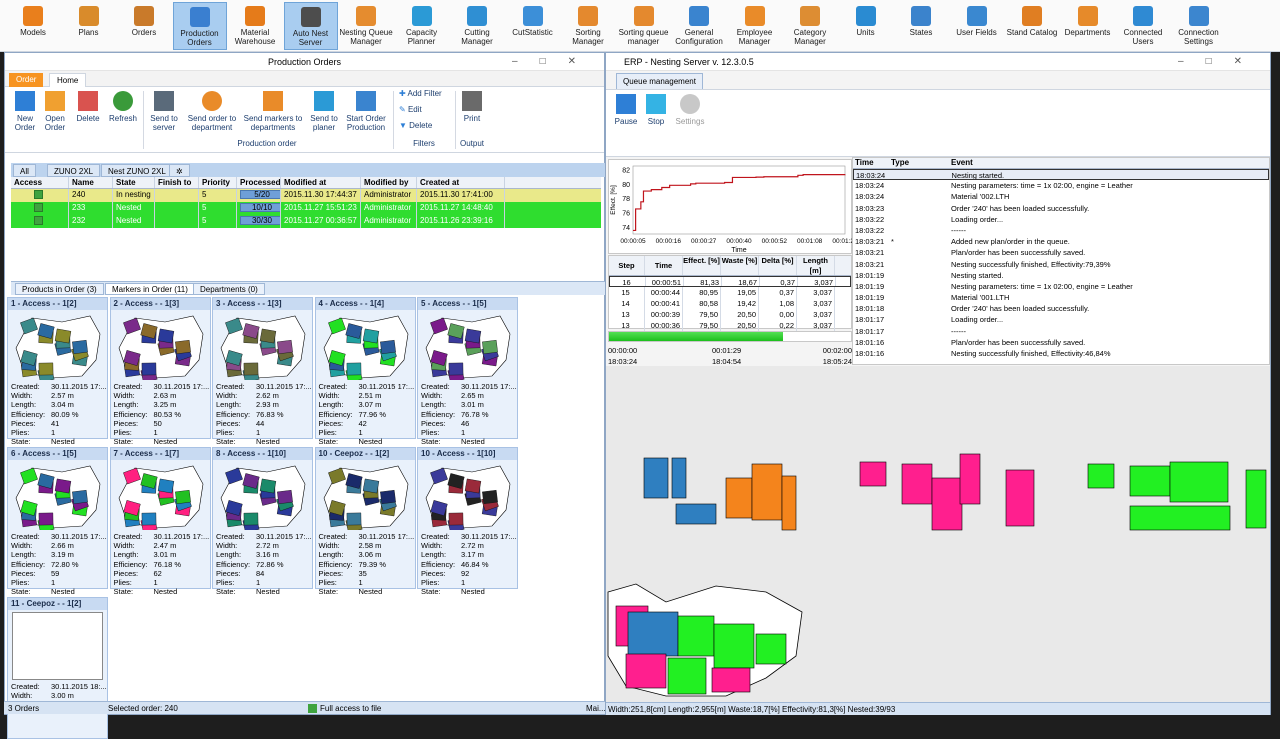 This screenshot has width=1280, height=739. What do you see at coordinates (810, 26) in the screenshot?
I see `toolbar-category-manager-button: Category Manager` at bounding box center [810, 26].